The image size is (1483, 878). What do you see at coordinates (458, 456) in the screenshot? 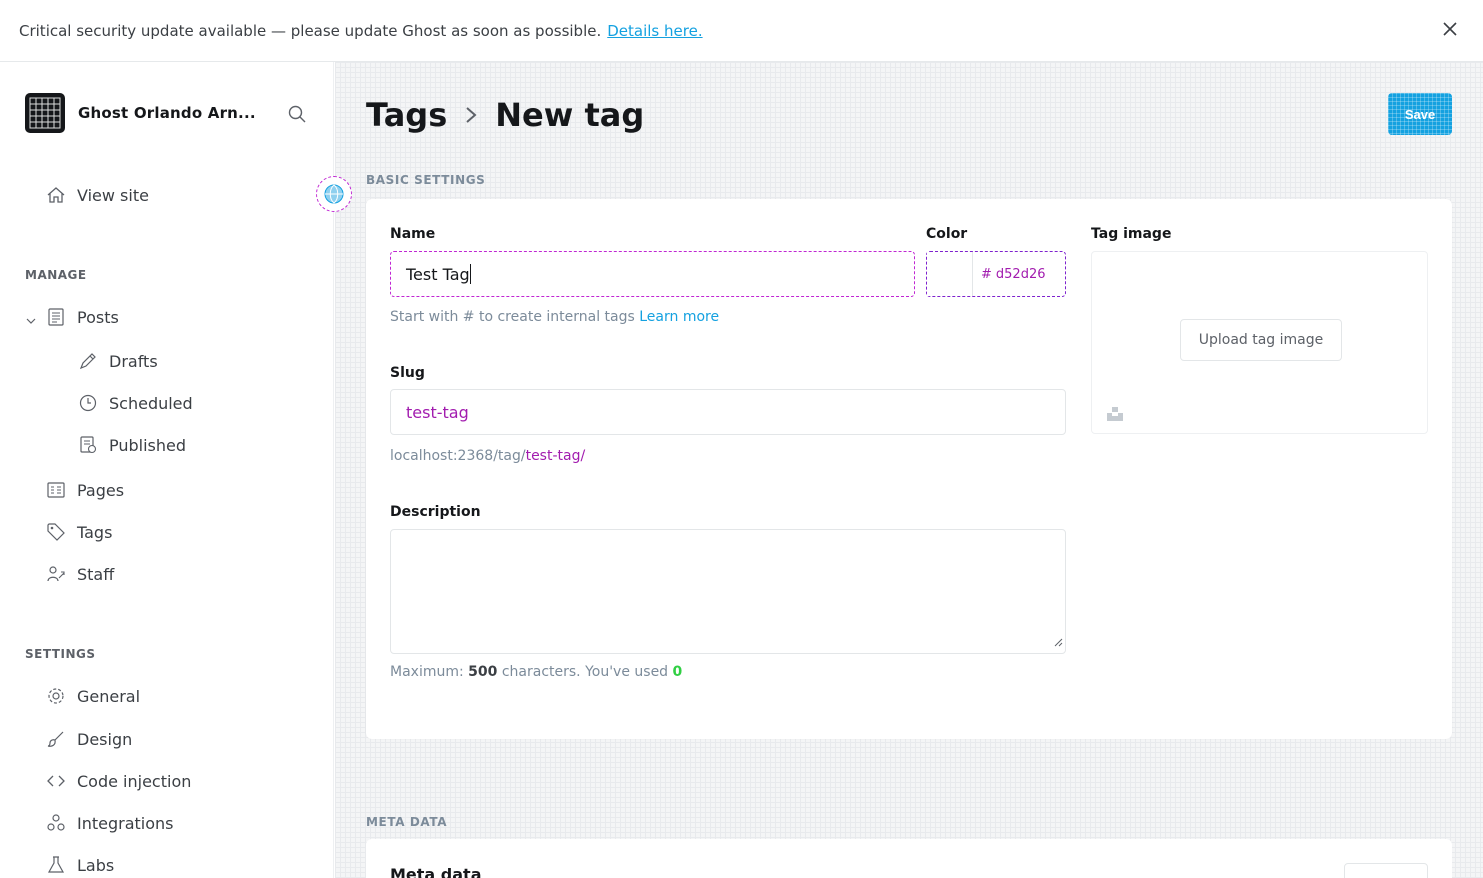
I see `url-prefix: localhost:2368/tag/` at bounding box center [458, 456].